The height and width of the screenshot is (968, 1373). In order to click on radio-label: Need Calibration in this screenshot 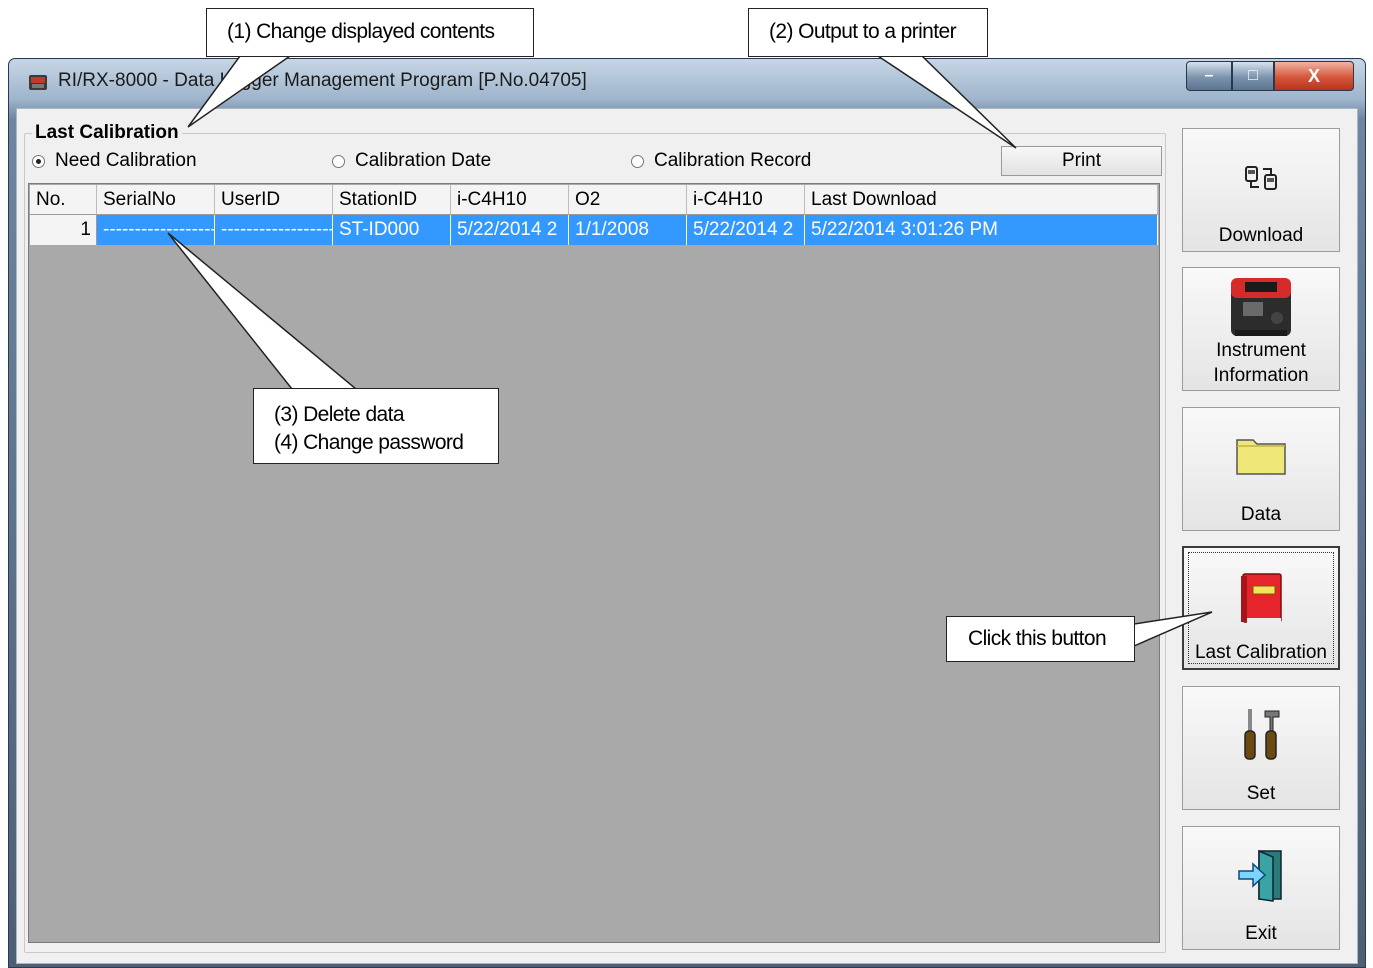, I will do `click(126, 160)`.